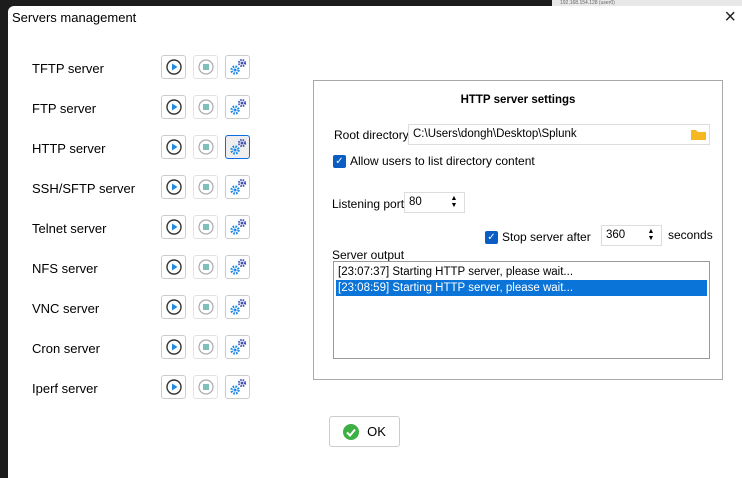 The width and height of the screenshot is (742, 478). What do you see at coordinates (65, 388) in the screenshot?
I see `server-label: Iperf server` at bounding box center [65, 388].